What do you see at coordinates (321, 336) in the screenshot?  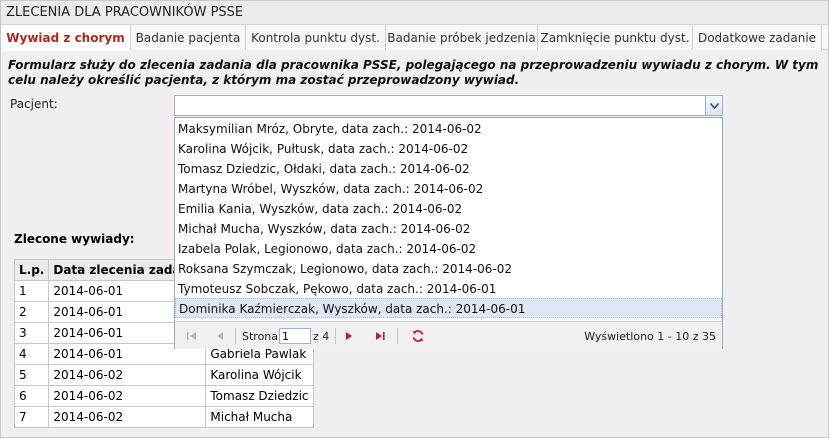 I see `pager-total-pages: z 4` at bounding box center [321, 336].